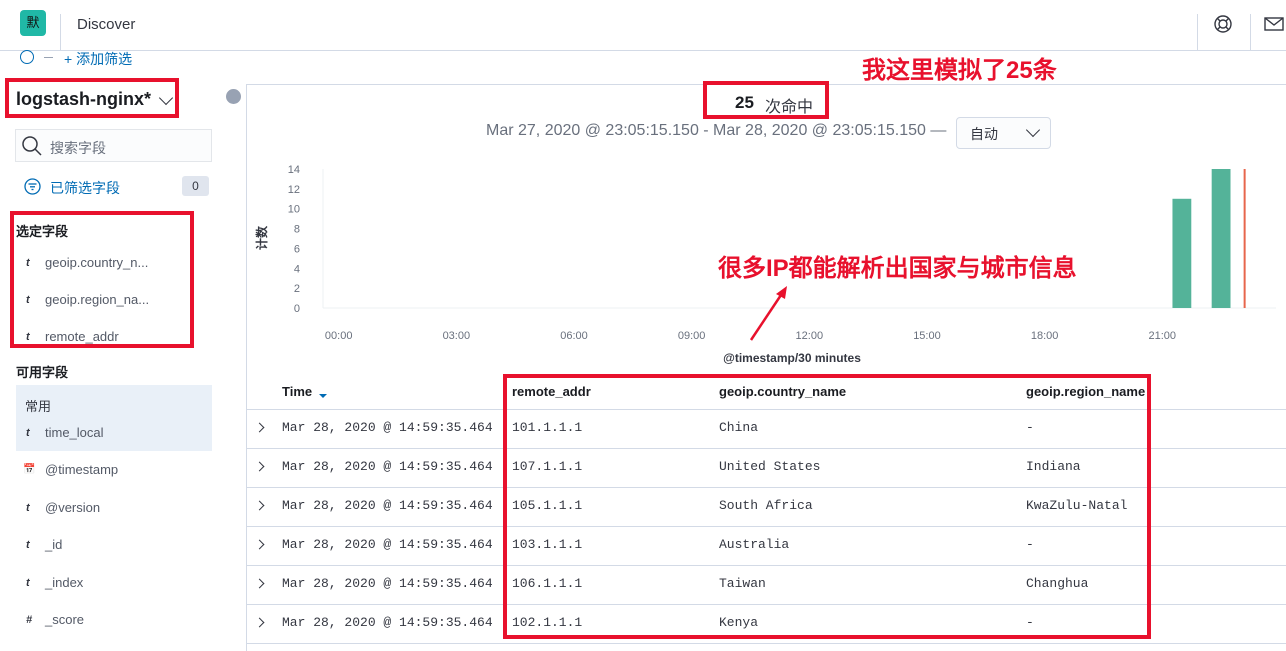 The image size is (1286, 651). What do you see at coordinates (54, 544) in the screenshot?
I see `field-name: _id` at bounding box center [54, 544].